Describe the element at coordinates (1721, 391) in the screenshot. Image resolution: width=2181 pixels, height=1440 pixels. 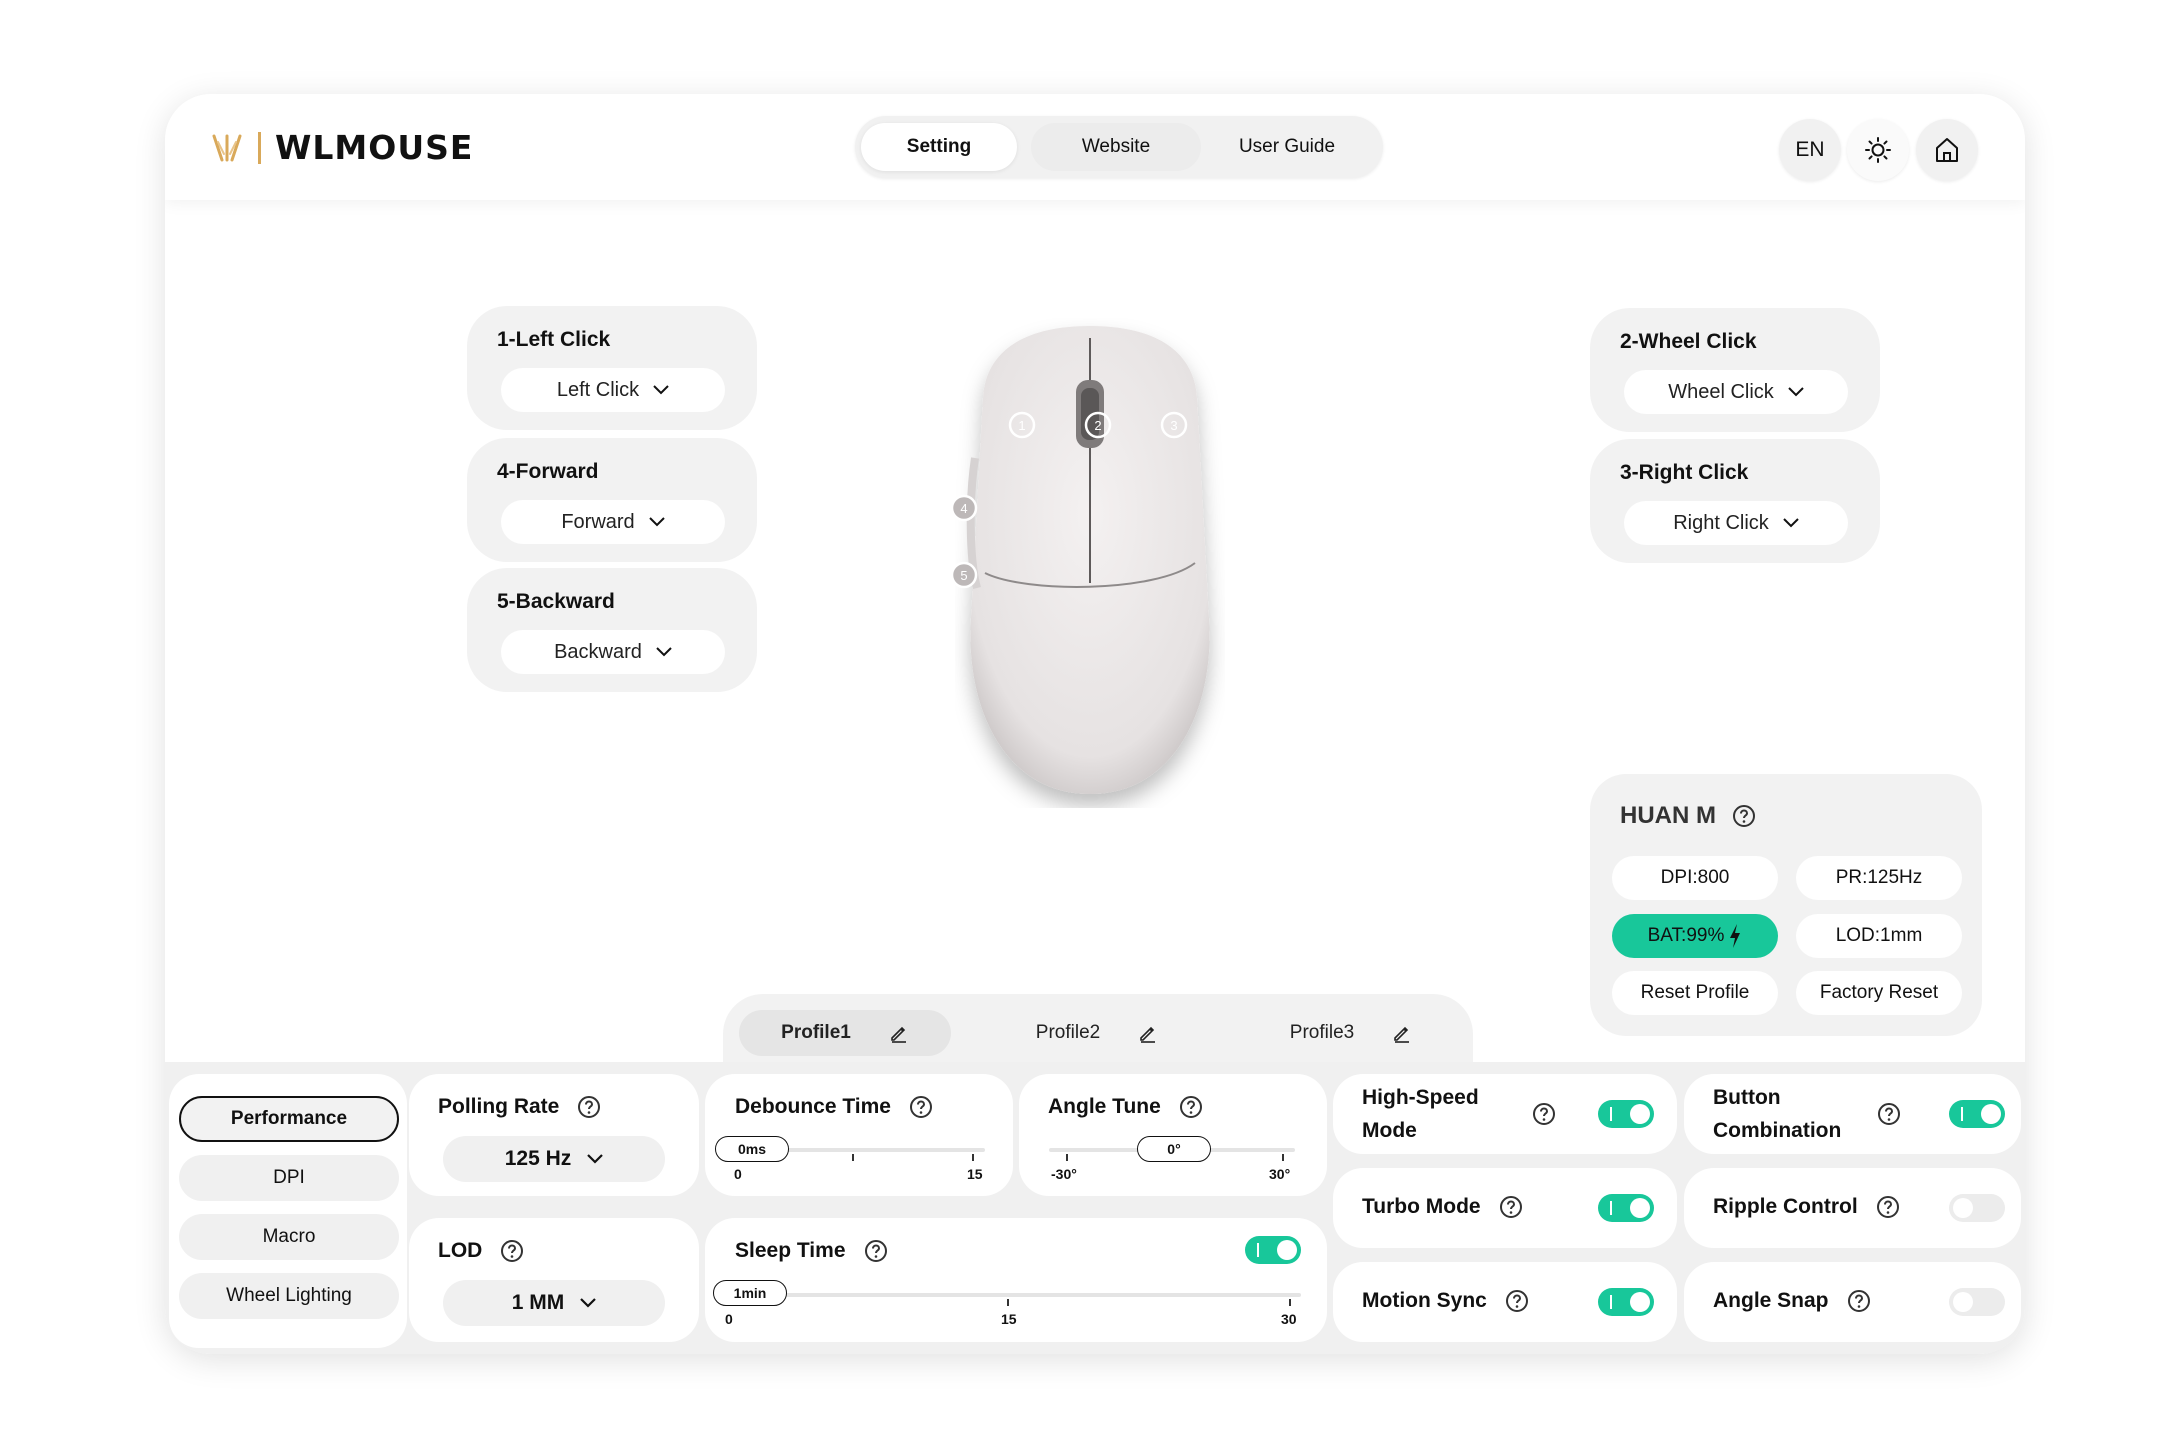
I see `key-select-value: Wheel Click` at that location.